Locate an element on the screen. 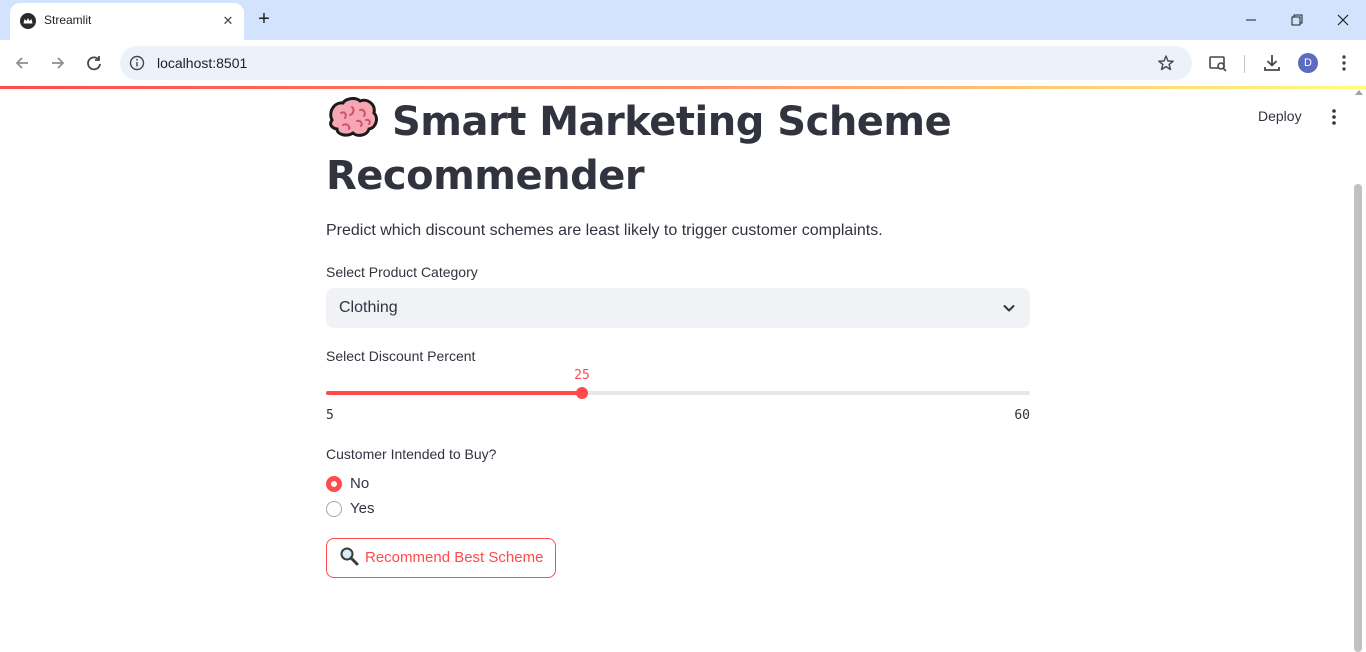  browser-menu-icon is located at coordinates (1344, 63).